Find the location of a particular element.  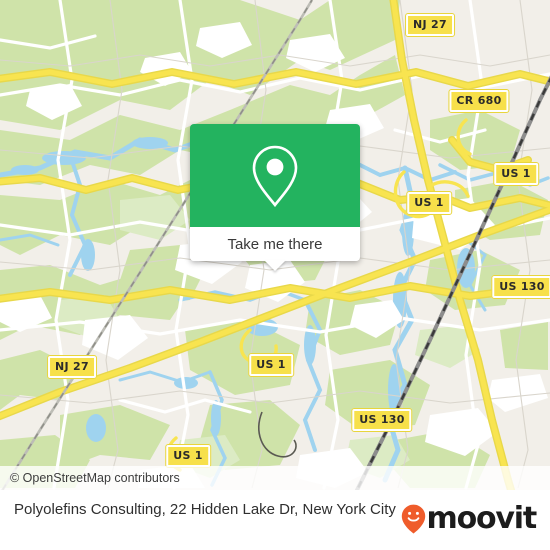

popup-marker-panel is located at coordinates (275, 175).